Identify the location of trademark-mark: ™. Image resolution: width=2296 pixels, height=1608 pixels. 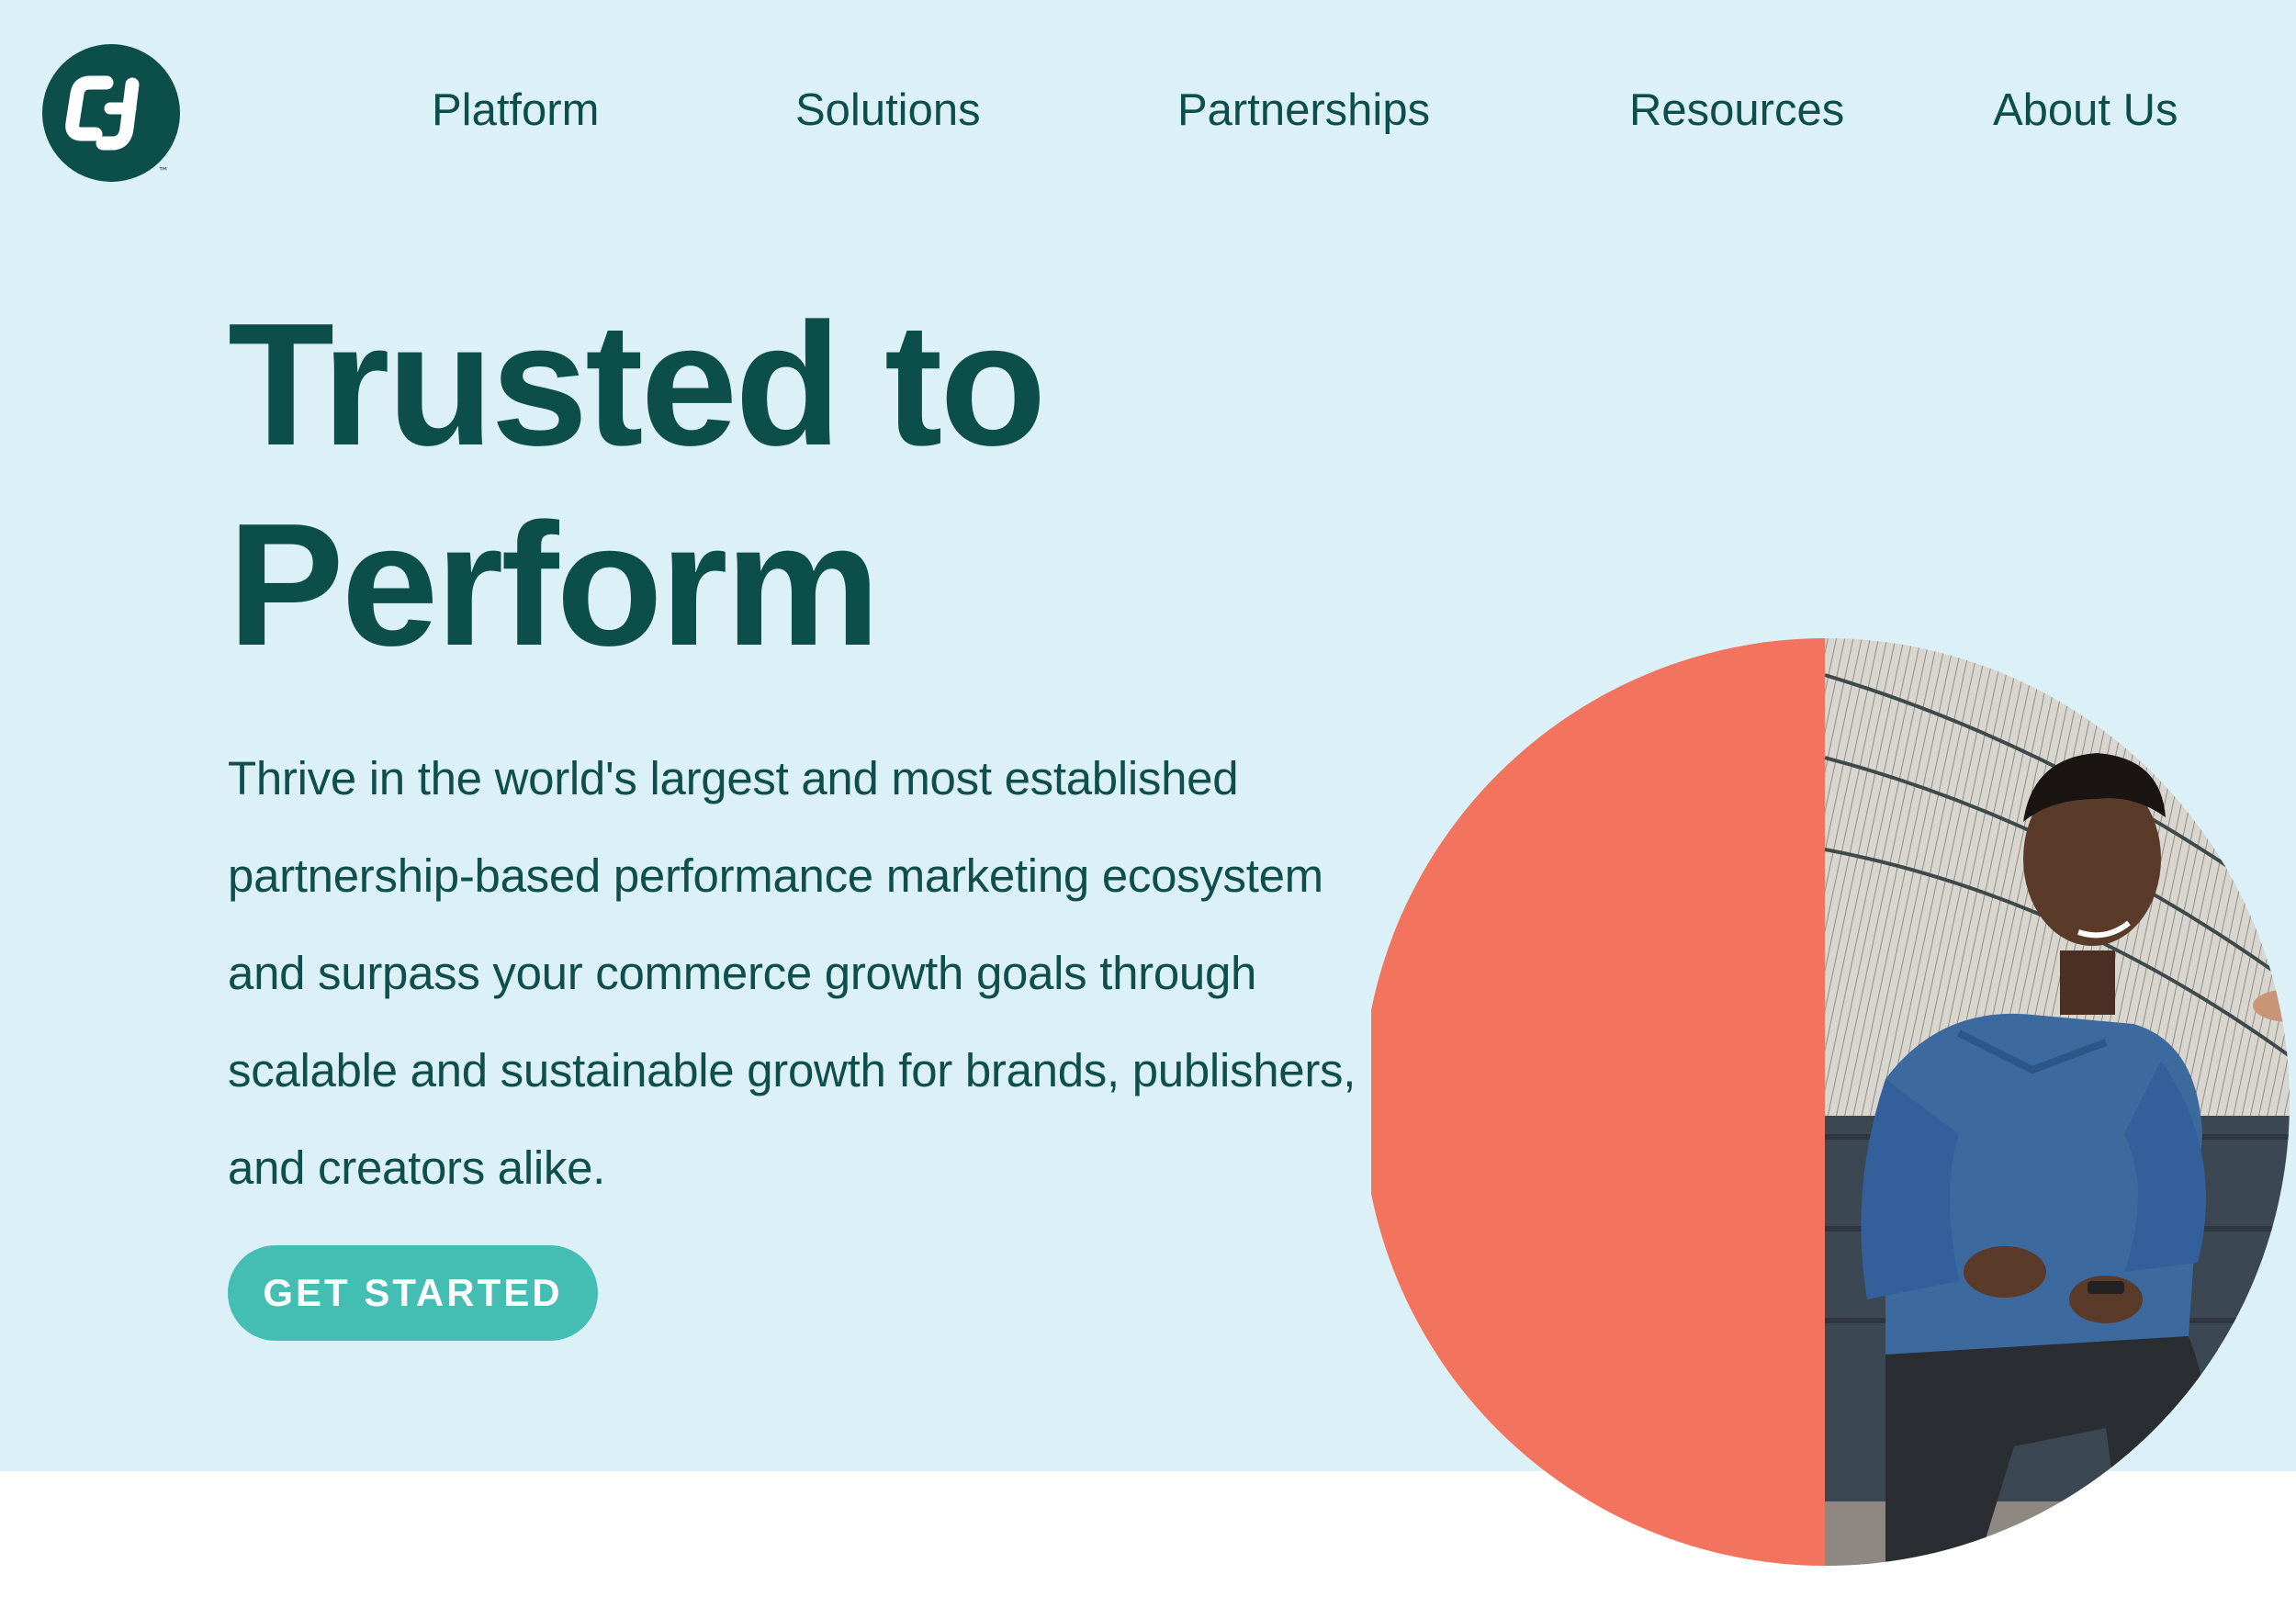
(163, 171).